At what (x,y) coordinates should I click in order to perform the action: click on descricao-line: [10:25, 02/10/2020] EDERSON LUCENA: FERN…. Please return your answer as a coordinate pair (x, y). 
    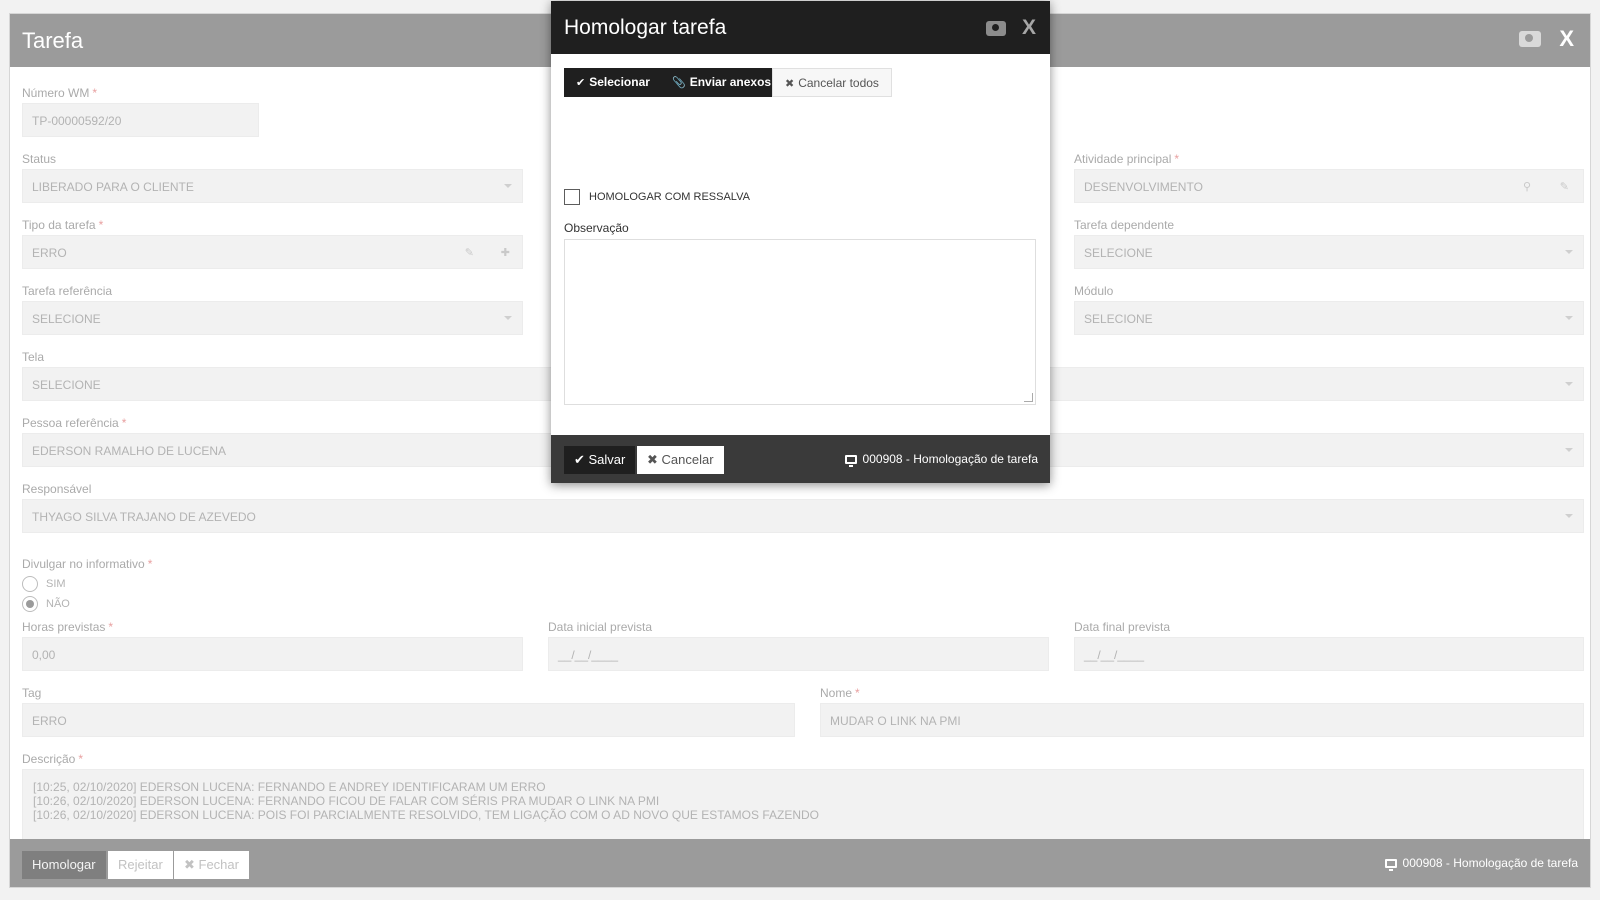
    Looking at the image, I should click on (289, 787).